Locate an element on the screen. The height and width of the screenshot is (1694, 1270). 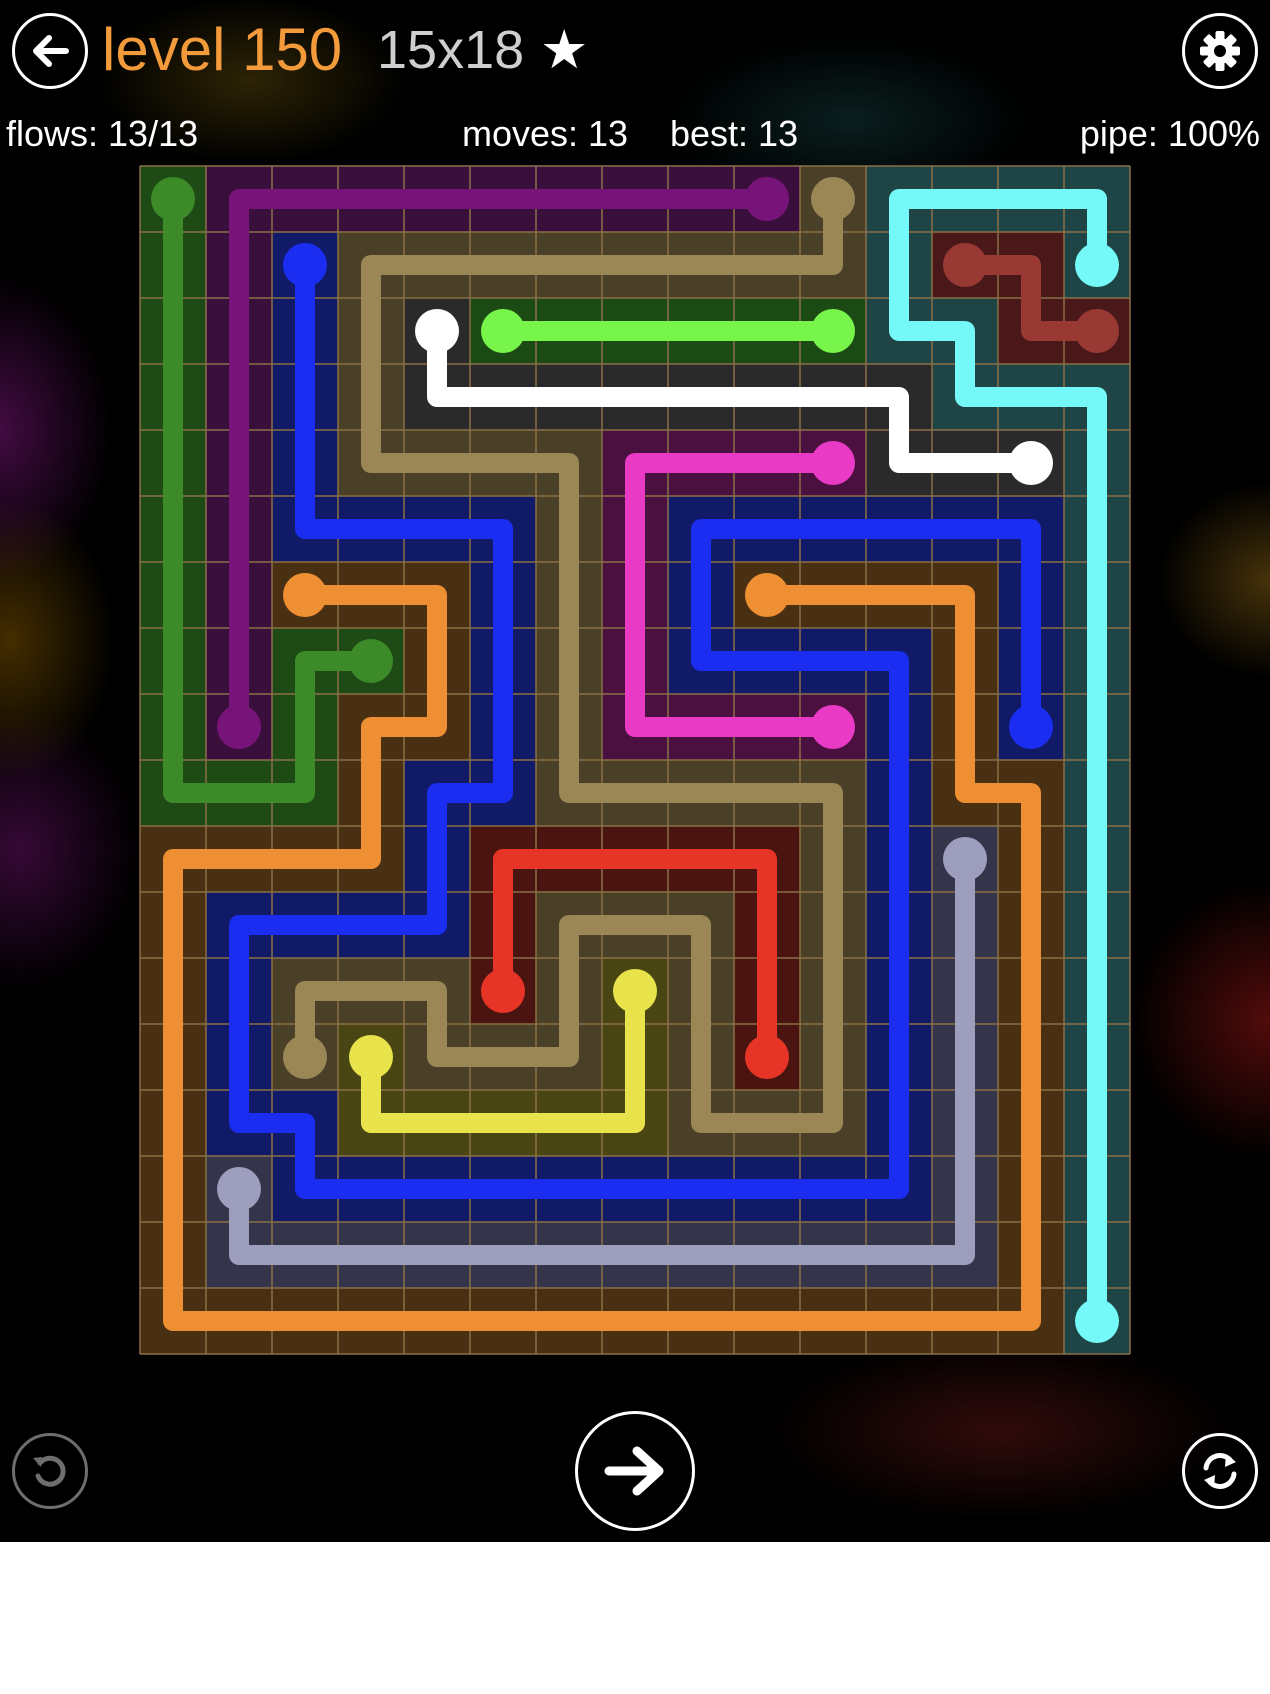
refresh-icon is located at coordinates (1220, 1471).